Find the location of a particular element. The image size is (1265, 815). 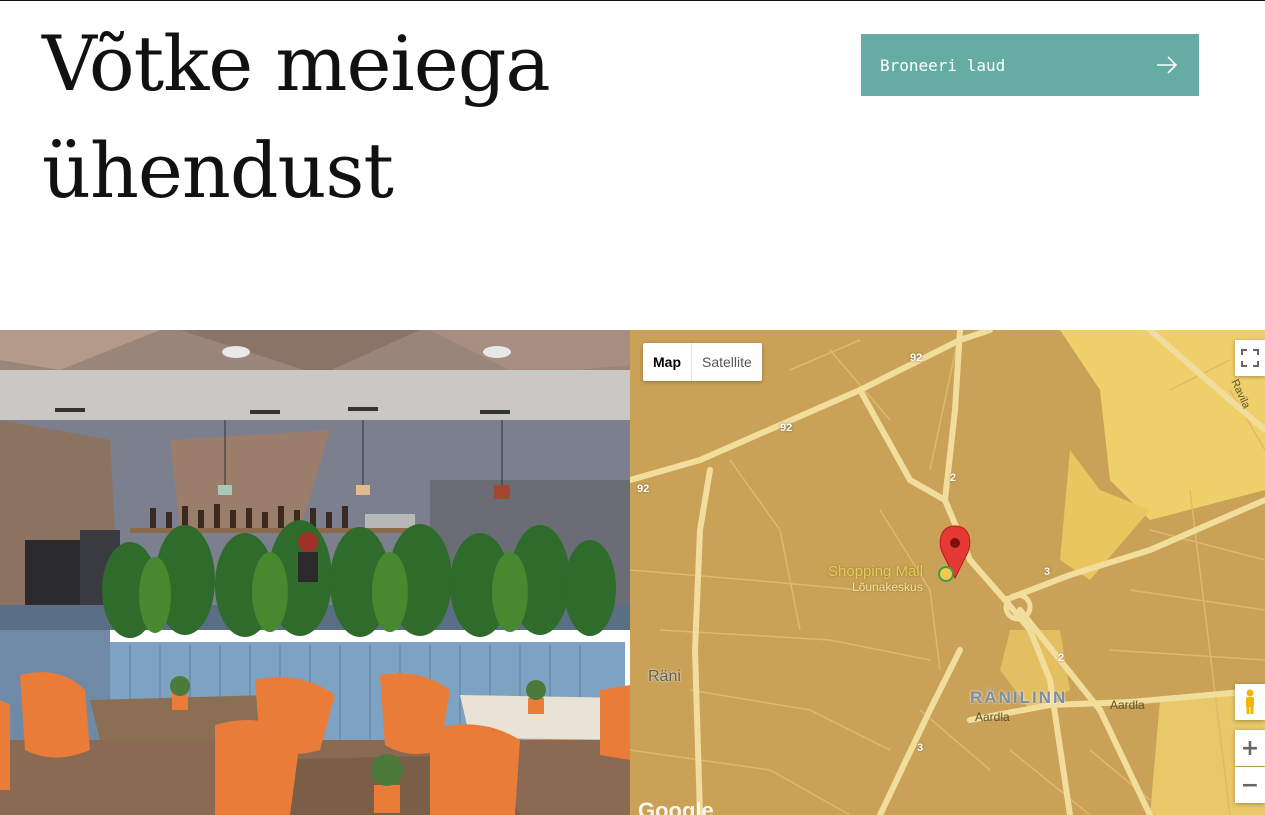

map-type-control: Map Satellite is located at coordinates (702, 362).